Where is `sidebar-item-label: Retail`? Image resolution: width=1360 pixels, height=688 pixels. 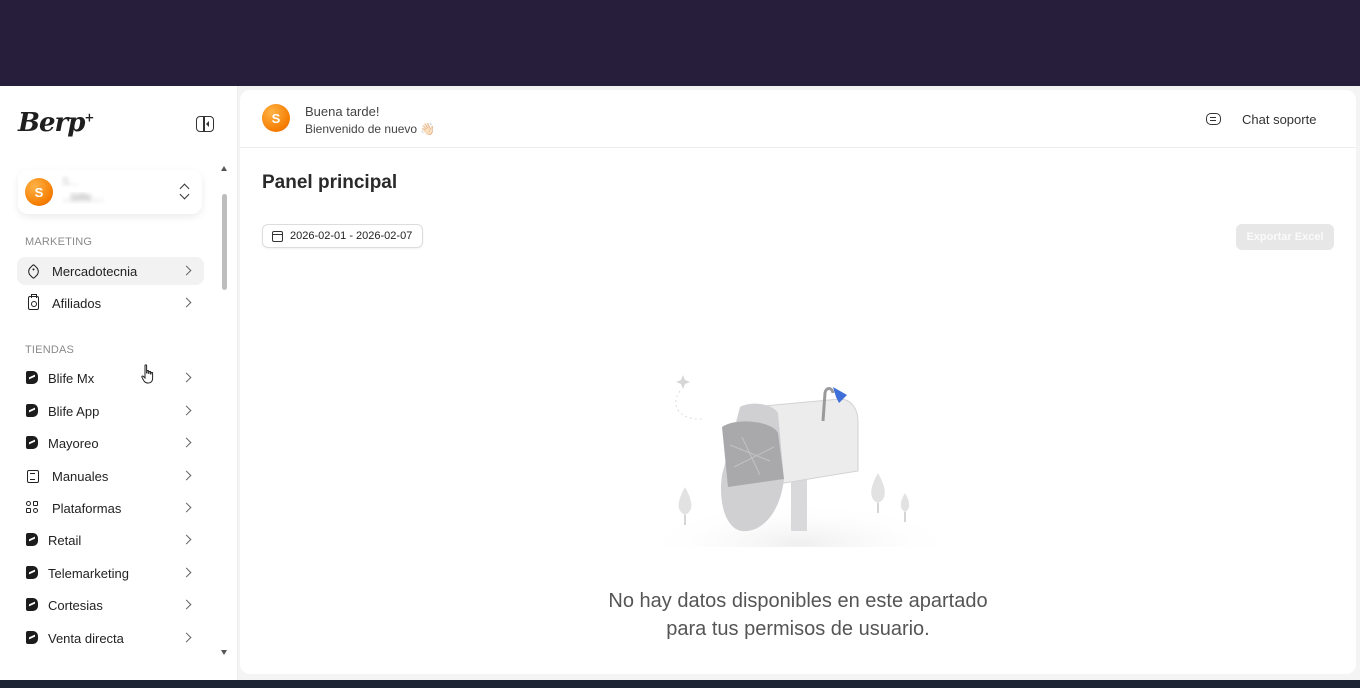 sidebar-item-label: Retail is located at coordinates (65, 540).